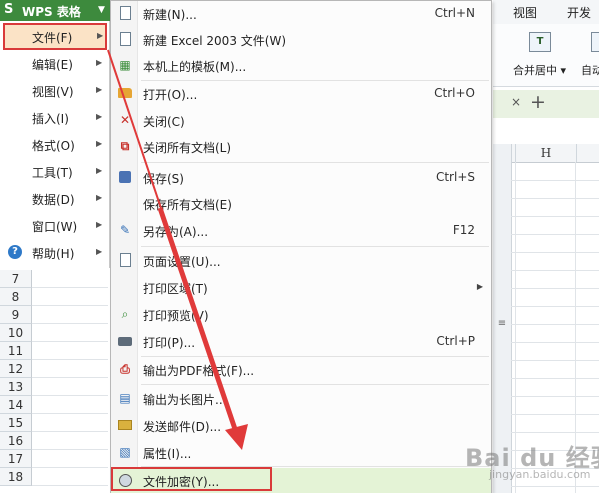 This screenshot has width=599, height=493. Describe the element at coordinates (191, 479) in the screenshot. I see `encrypt-highlight-box` at that location.